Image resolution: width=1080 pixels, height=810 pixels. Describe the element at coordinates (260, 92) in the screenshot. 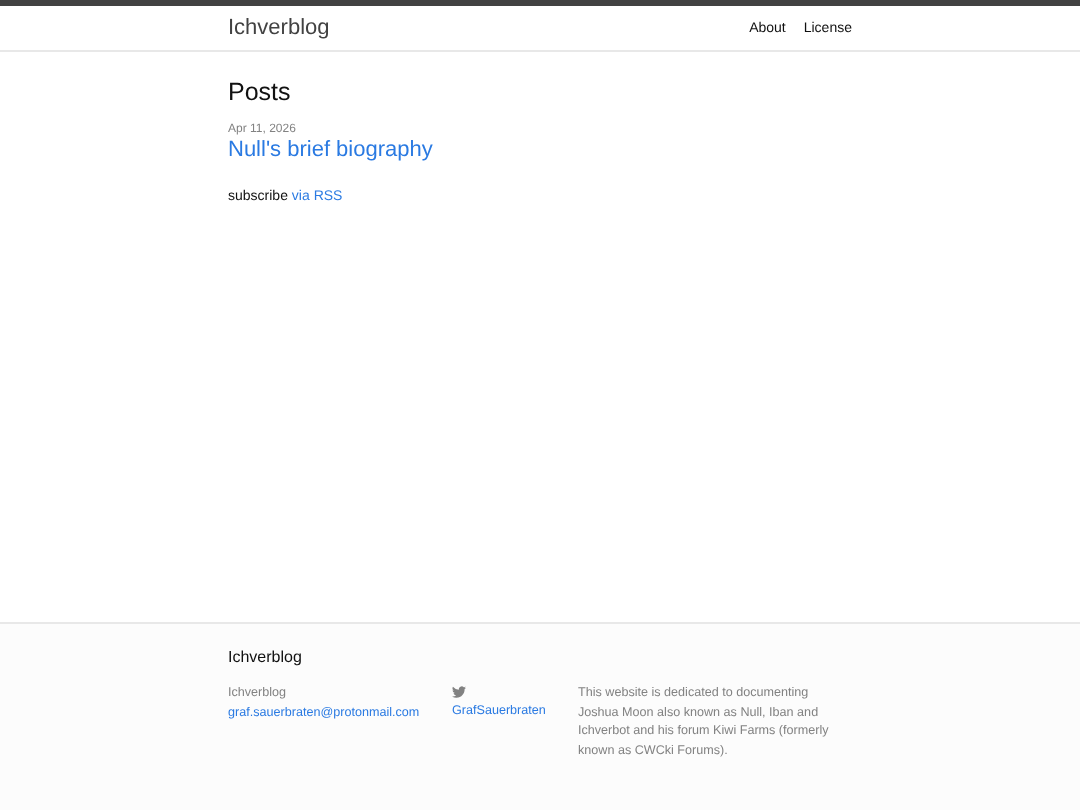

I see `page-heading: Posts` at that location.